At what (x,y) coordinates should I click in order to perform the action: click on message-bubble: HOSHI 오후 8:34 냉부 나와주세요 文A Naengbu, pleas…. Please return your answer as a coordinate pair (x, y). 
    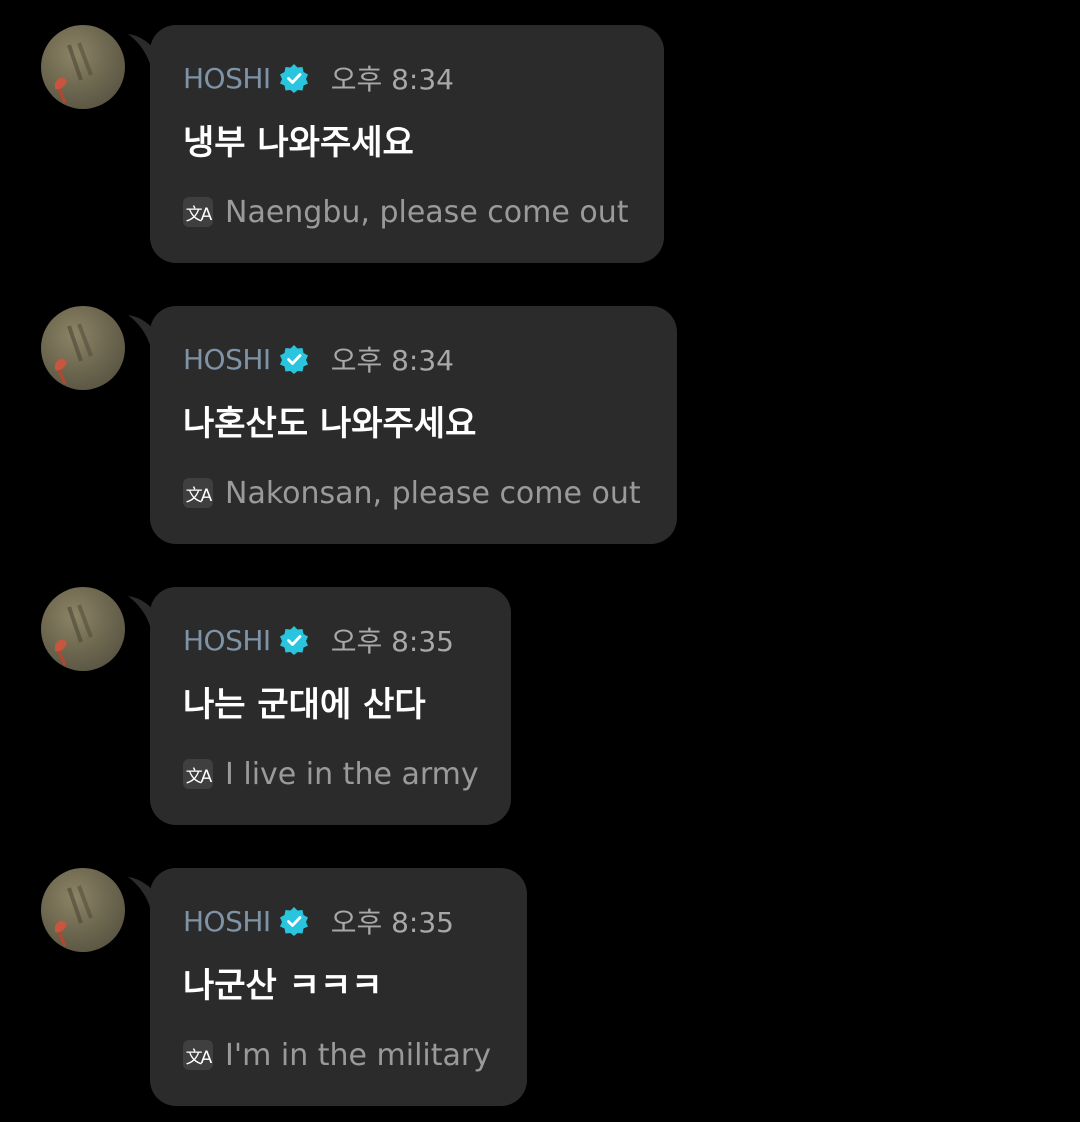
    Looking at the image, I should click on (407, 144).